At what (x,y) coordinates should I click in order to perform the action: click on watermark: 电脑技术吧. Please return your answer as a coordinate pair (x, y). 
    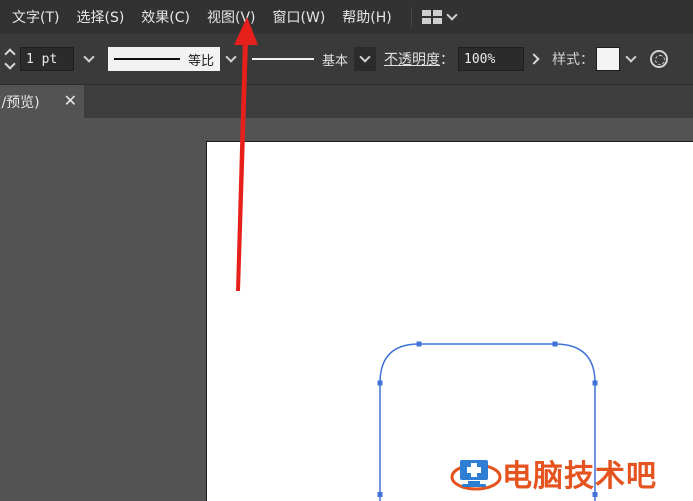
    Looking at the image, I should click on (553, 473).